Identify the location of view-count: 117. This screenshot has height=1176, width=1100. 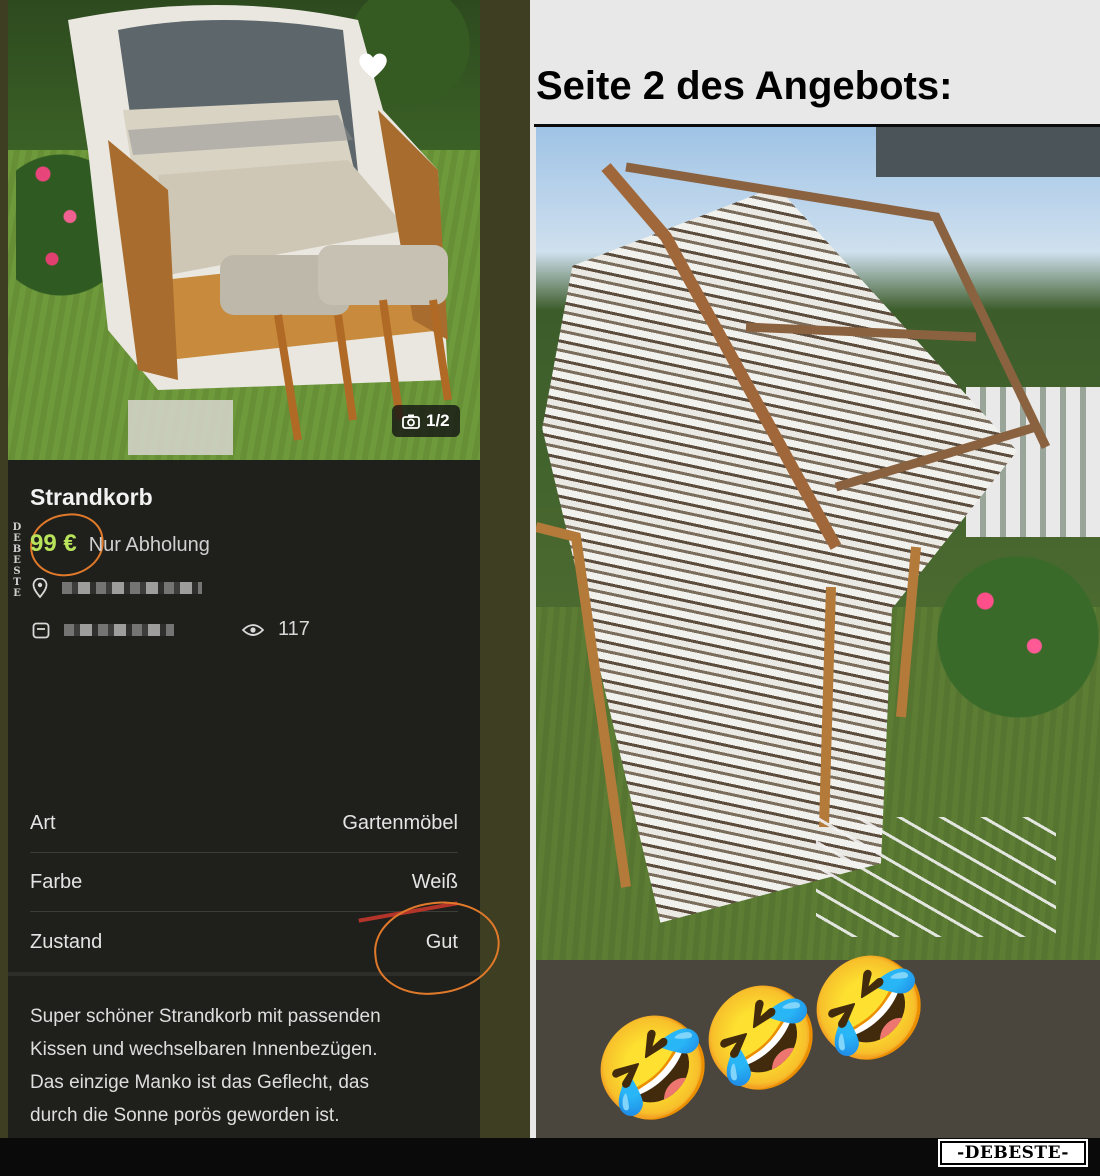
(294, 629).